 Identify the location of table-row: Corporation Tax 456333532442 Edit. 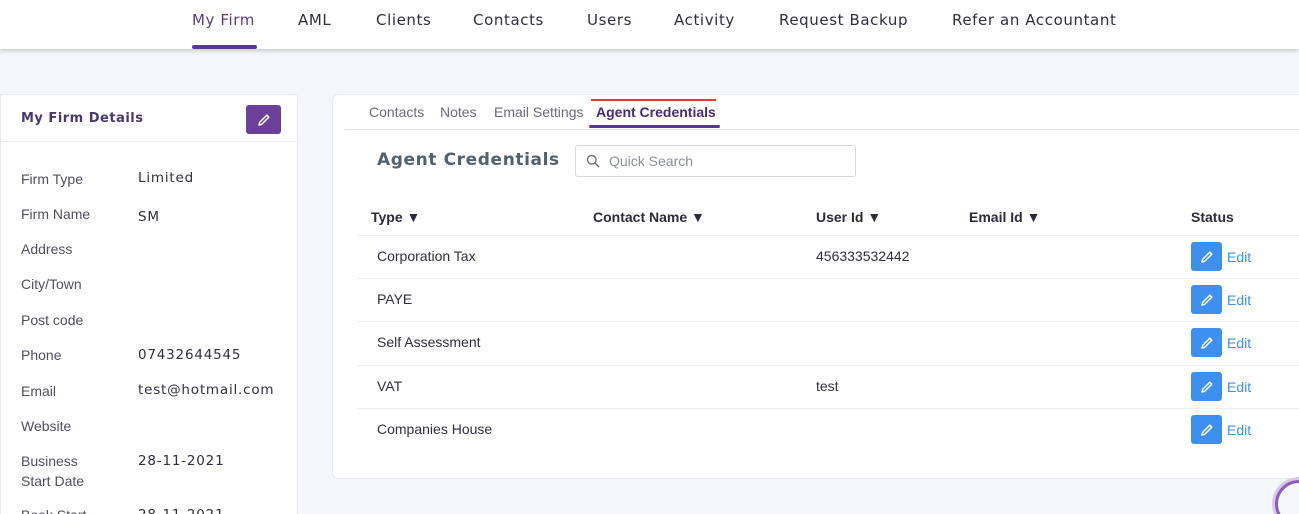
(828, 256).